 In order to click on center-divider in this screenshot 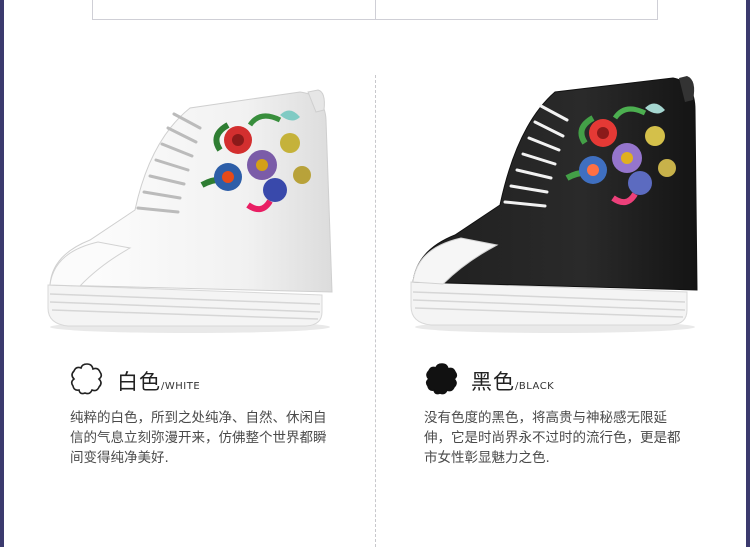, I will do `click(375, 311)`.